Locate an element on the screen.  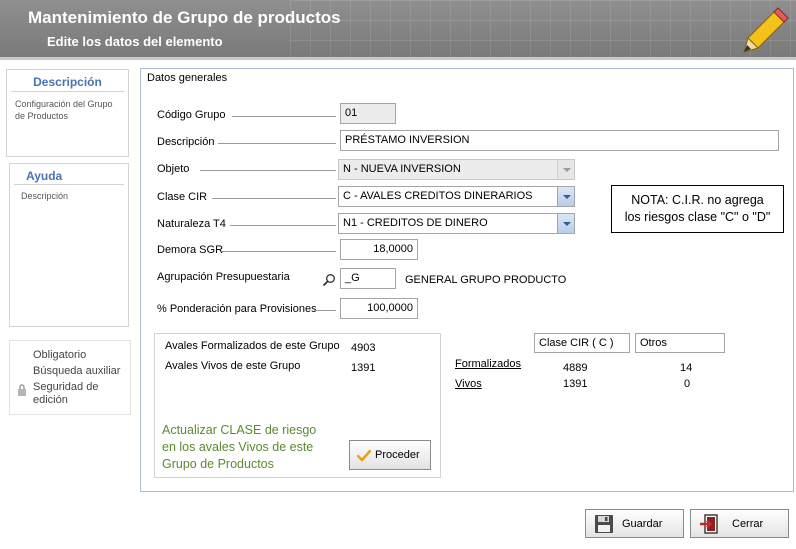
proceder-button-label: Proceder is located at coordinates (397, 455).